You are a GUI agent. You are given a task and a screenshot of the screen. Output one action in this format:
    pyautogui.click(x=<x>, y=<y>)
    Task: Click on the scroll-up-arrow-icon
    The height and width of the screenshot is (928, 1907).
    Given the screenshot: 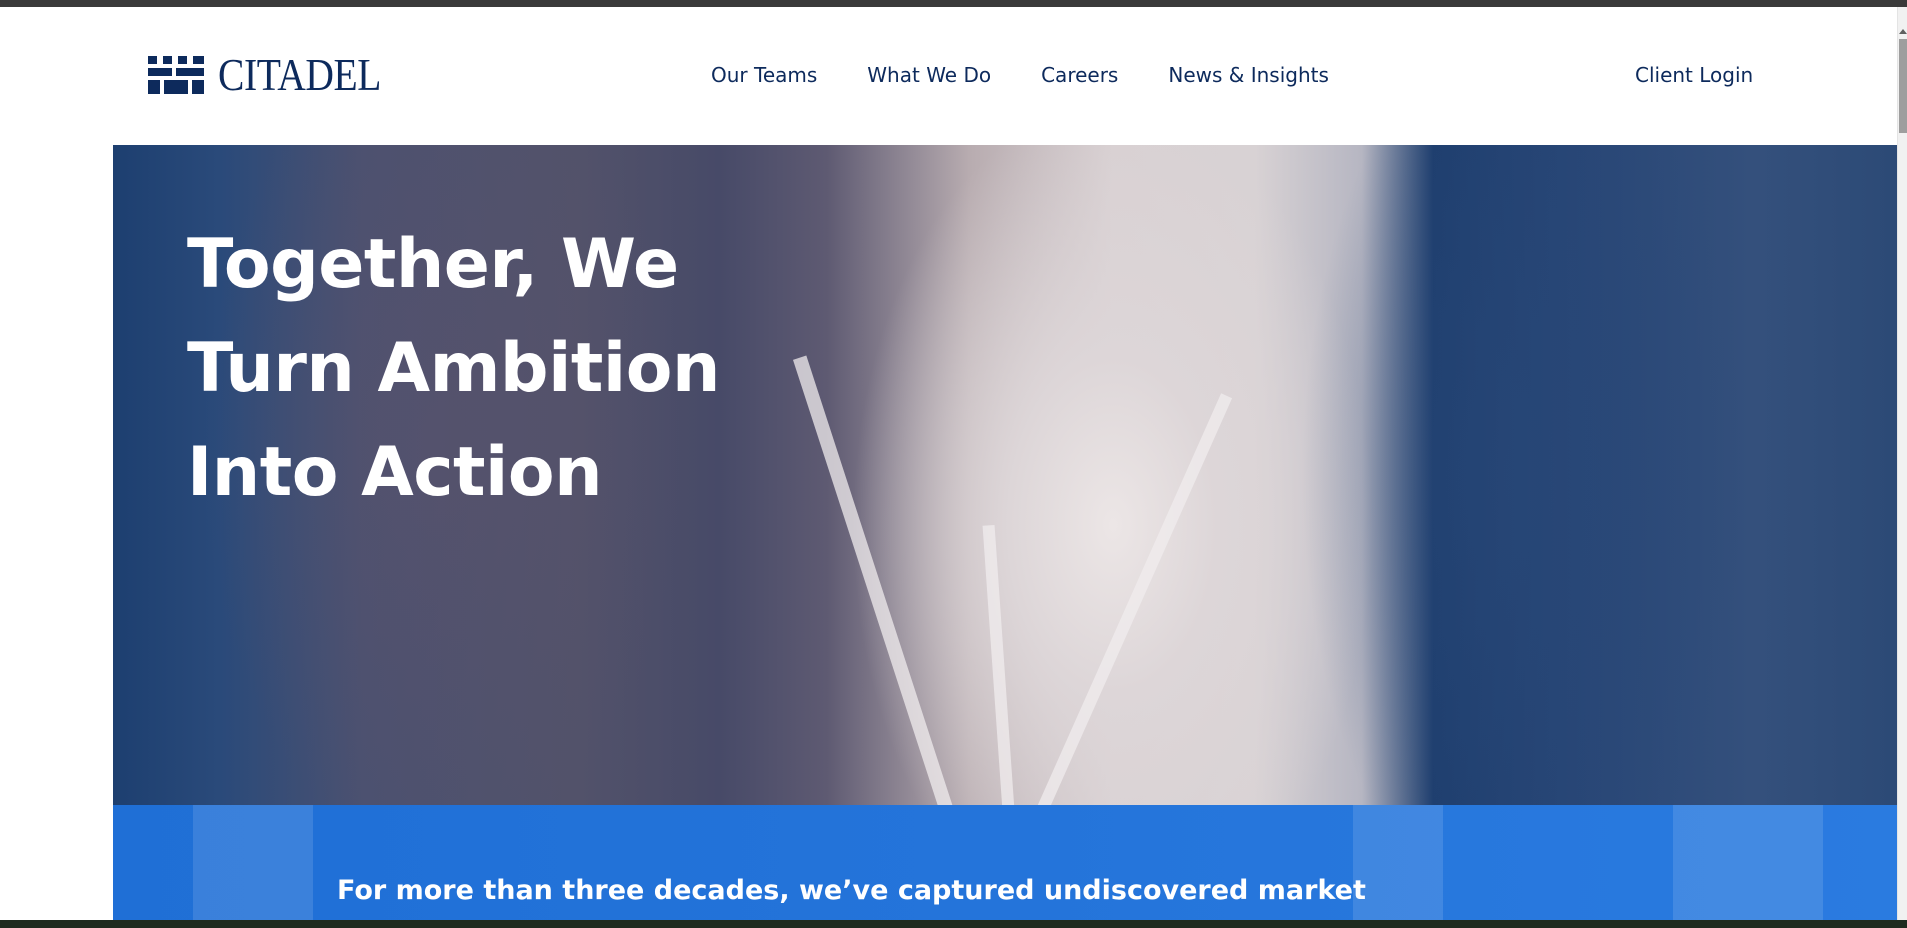 What is the action you would take?
    pyautogui.click(x=1903, y=31)
    